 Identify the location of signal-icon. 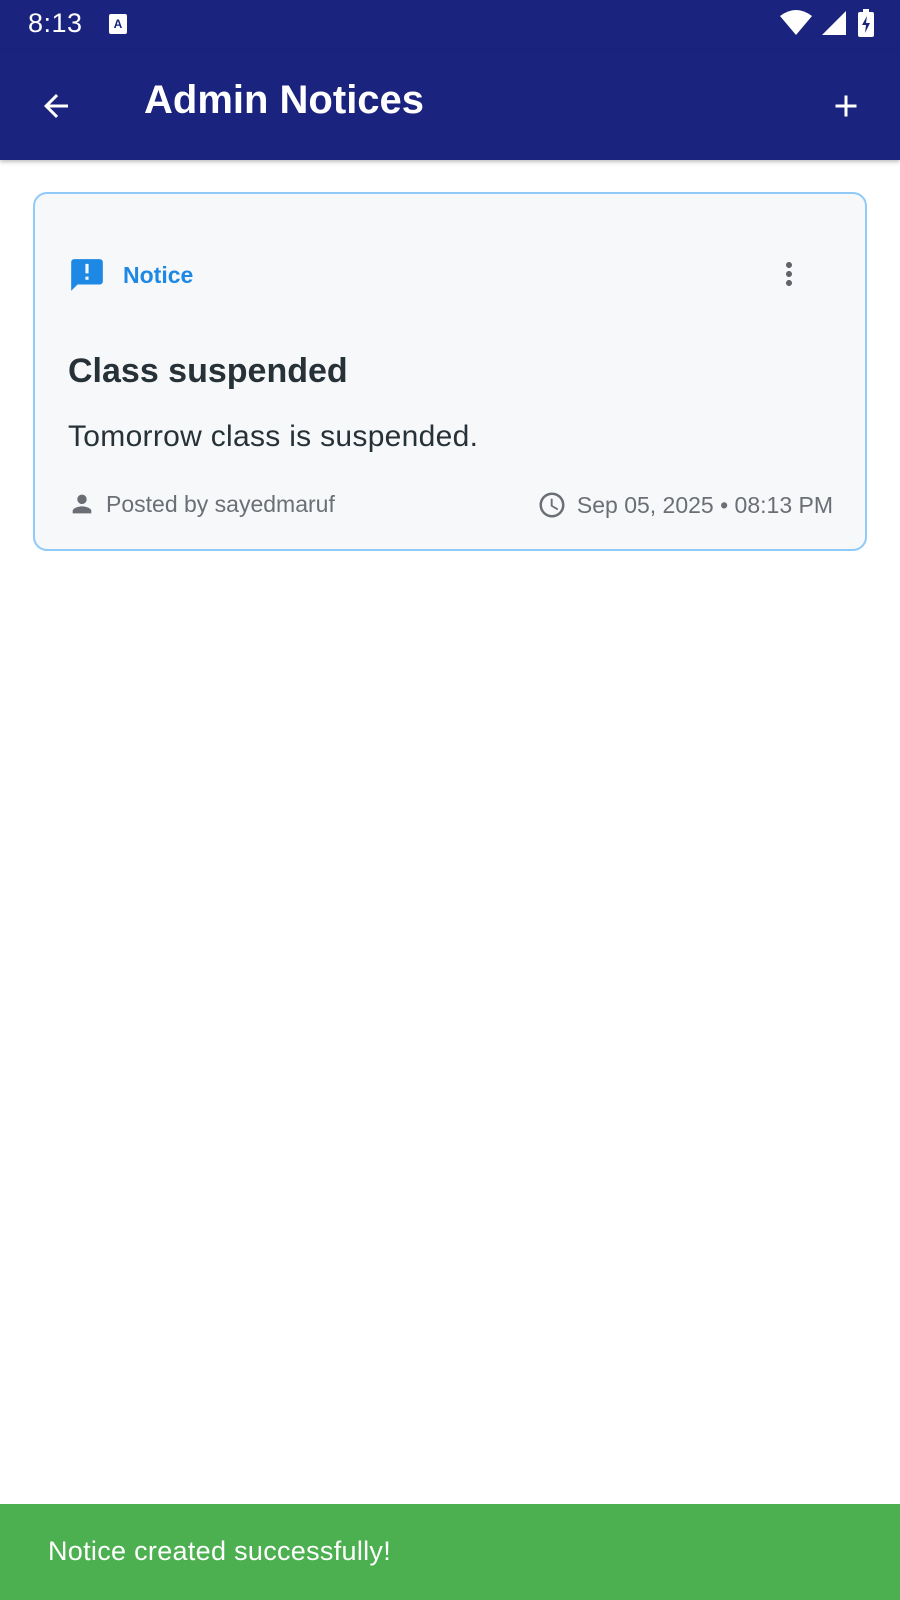
(834, 23).